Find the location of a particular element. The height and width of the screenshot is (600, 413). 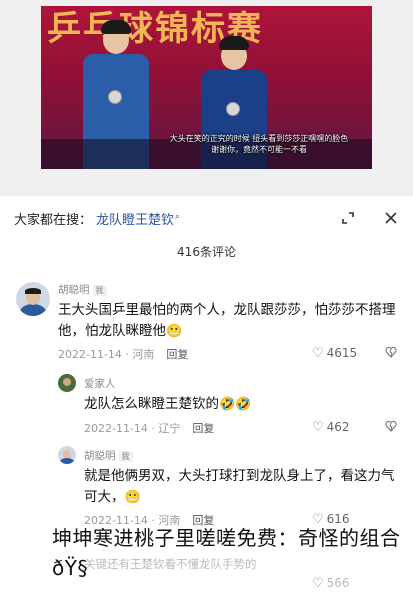

subtitle-line: 大头在笑的正究的时候 扭头看到莎莎正嘿嘿的脸色 is located at coordinates (259, 138).